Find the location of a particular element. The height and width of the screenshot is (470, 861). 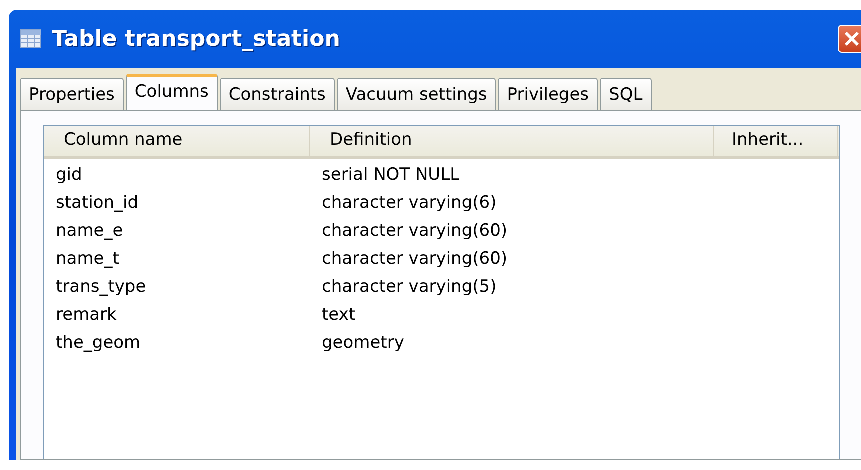

close-icon is located at coordinates (852, 39).